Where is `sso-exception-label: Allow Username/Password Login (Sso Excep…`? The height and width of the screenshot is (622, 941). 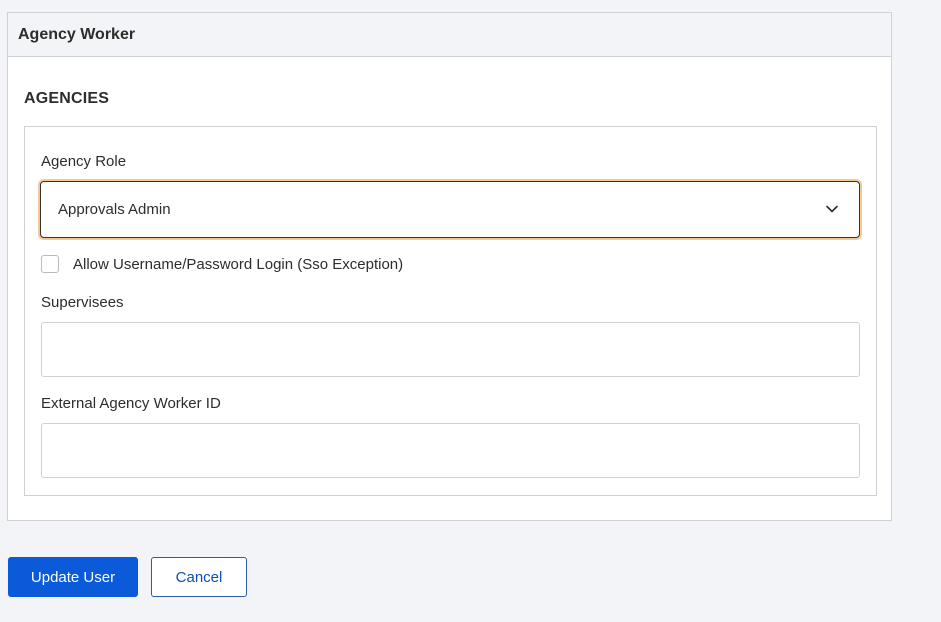 sso-exception-label: Allow Username/Password Login (Sso Excep… is located at coordinates (238, 264).